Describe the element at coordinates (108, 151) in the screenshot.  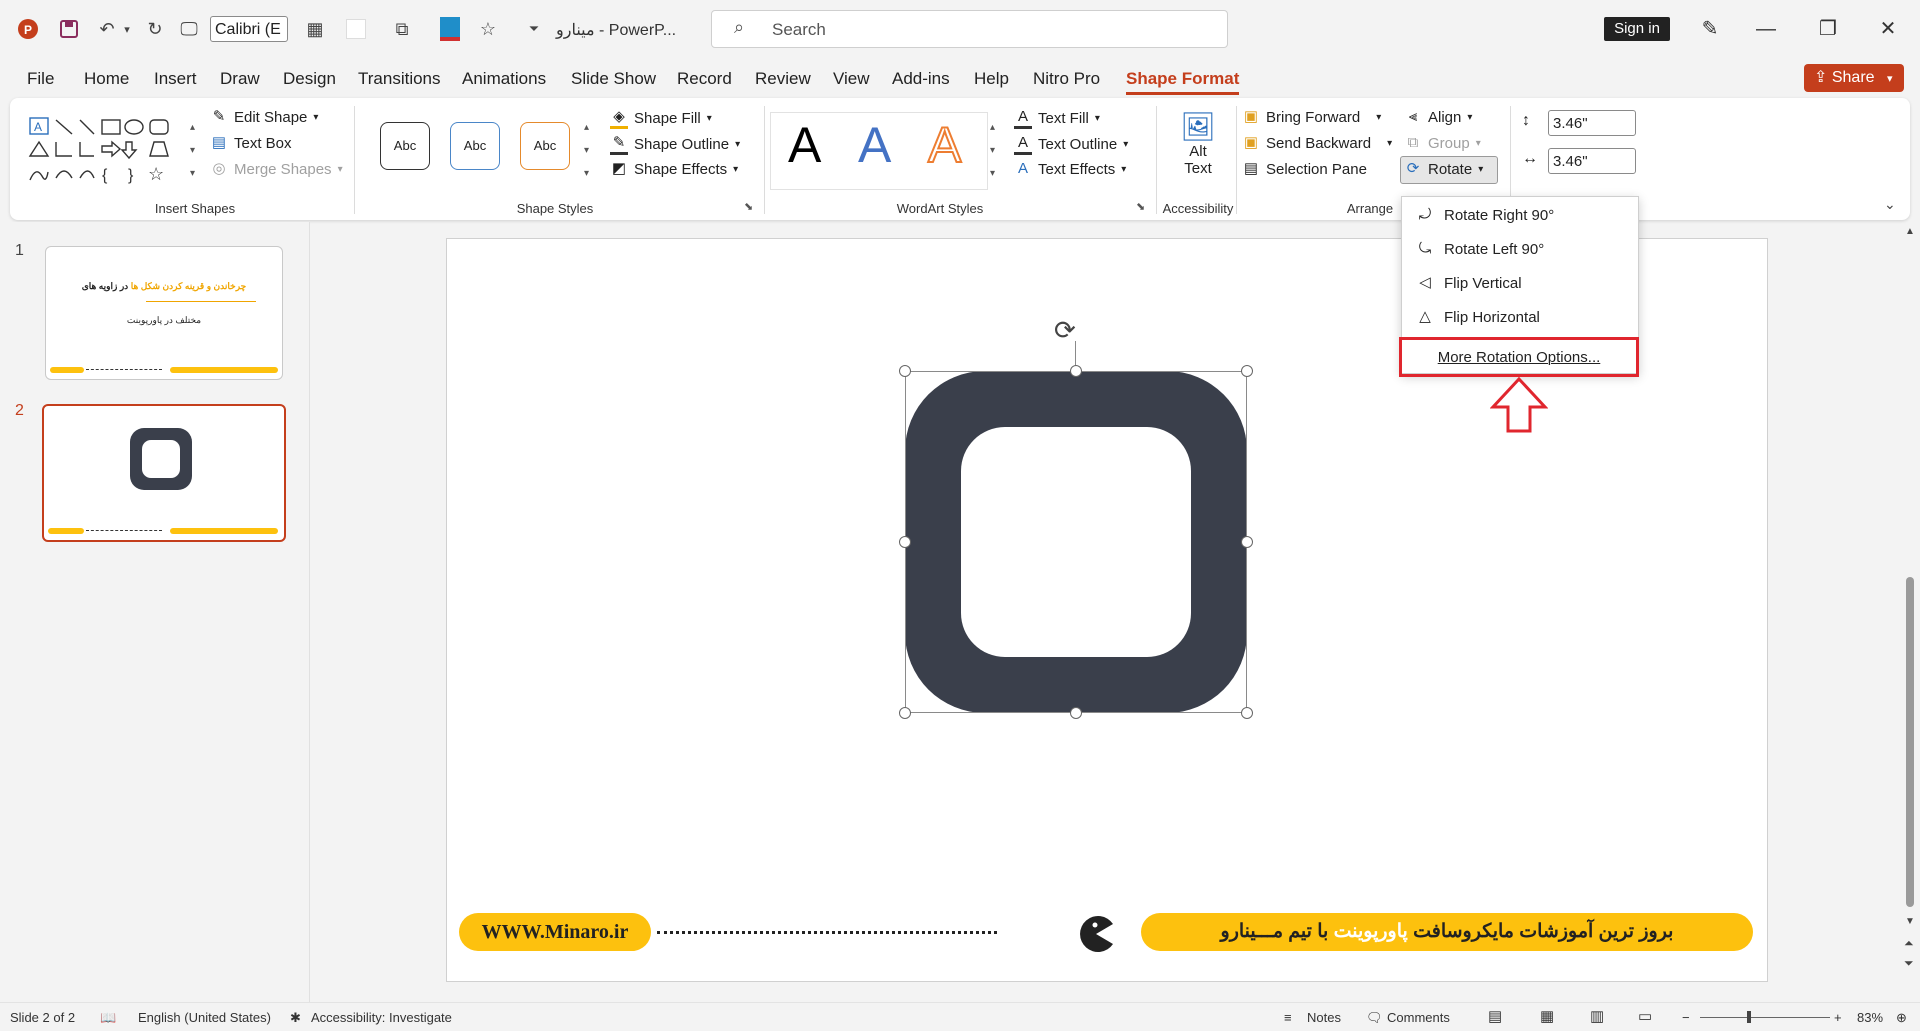
I see `shapes-gallery: A {} ☆` at that location.